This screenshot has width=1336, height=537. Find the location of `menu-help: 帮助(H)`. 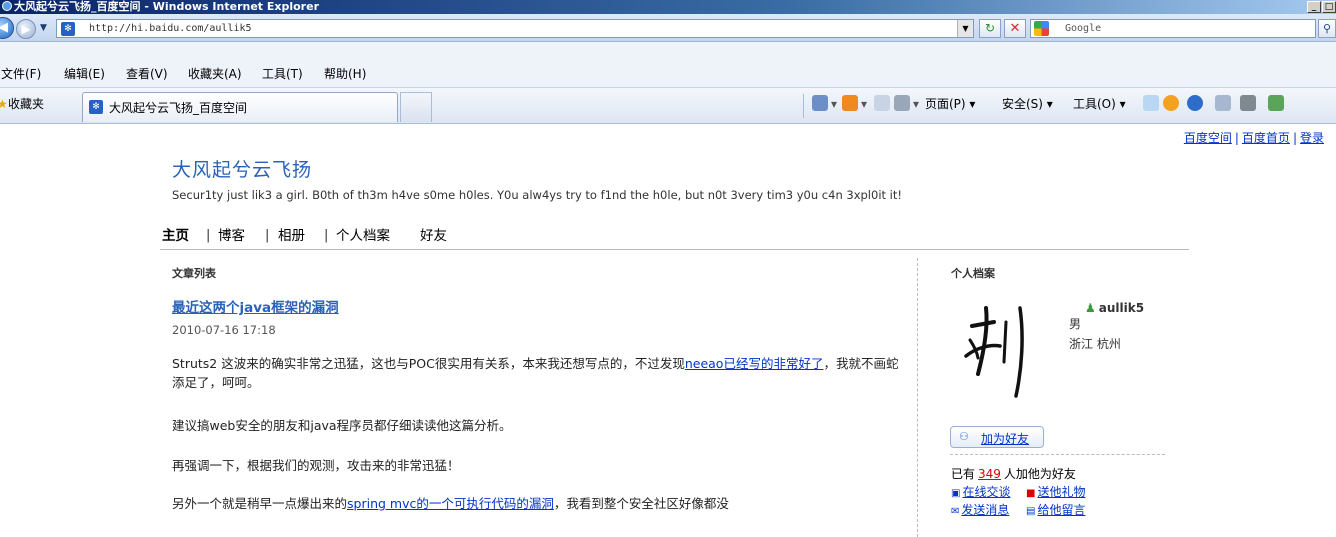

menu-help: 帮助(H) is located at coordinates (345, 74).